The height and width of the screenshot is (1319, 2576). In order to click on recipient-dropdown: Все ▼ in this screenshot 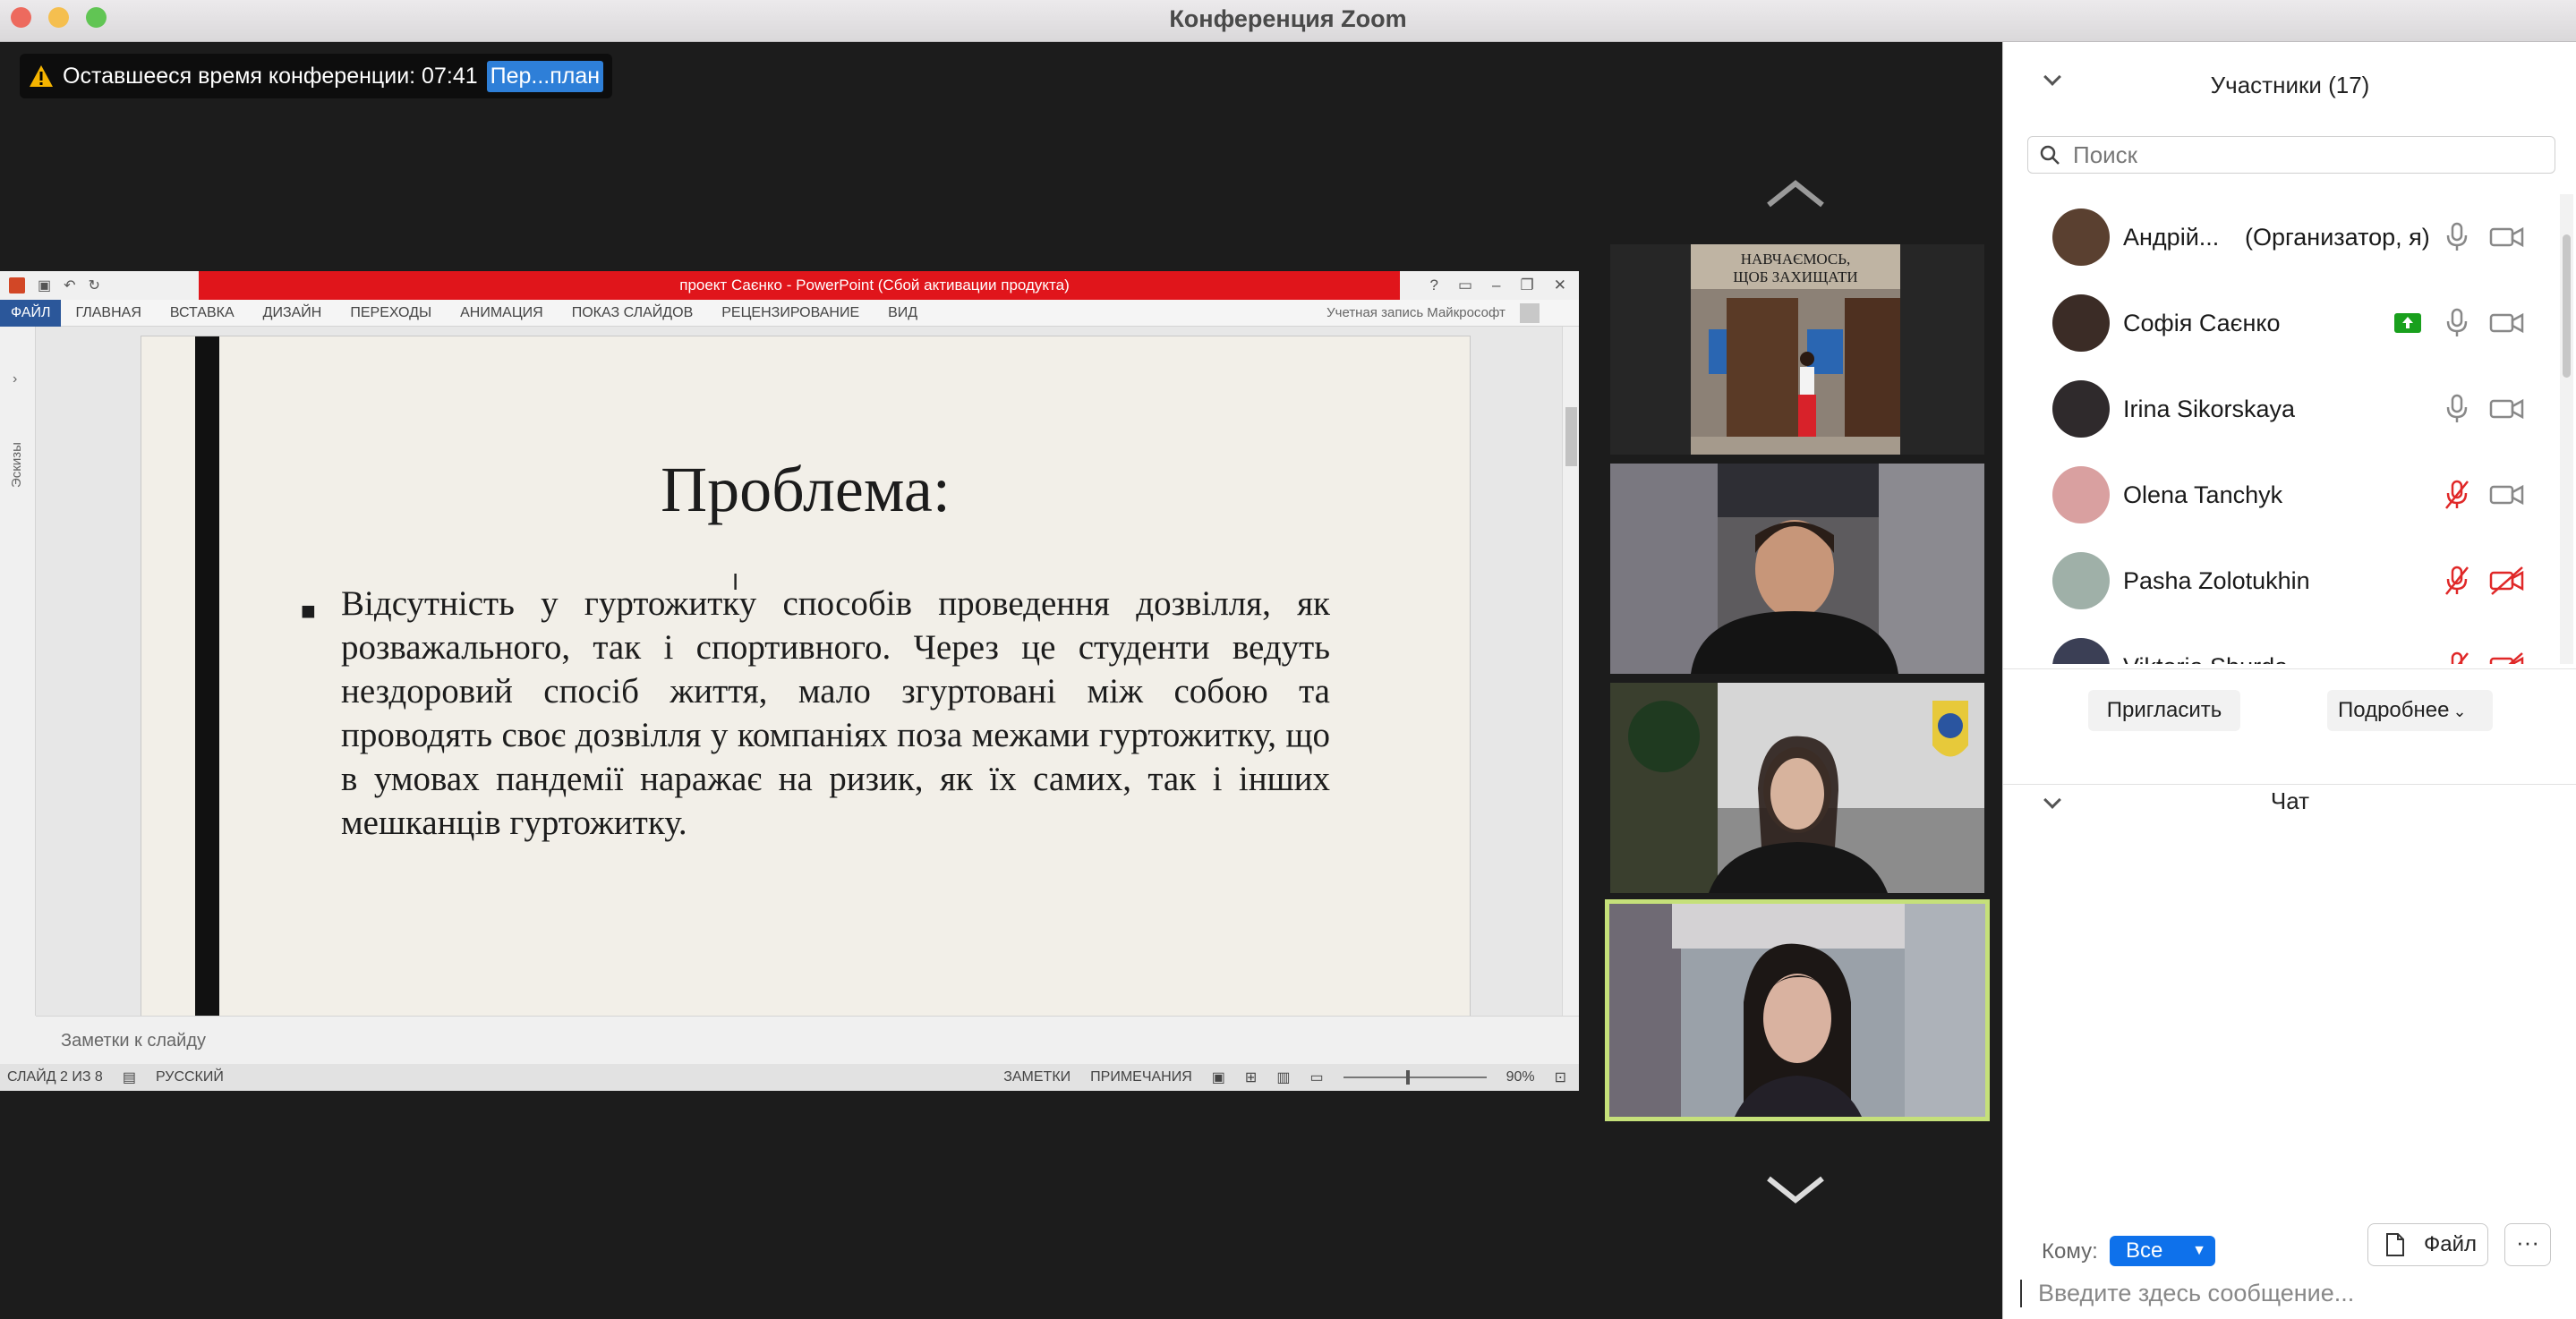, I will do `click(2162, 1251)`.